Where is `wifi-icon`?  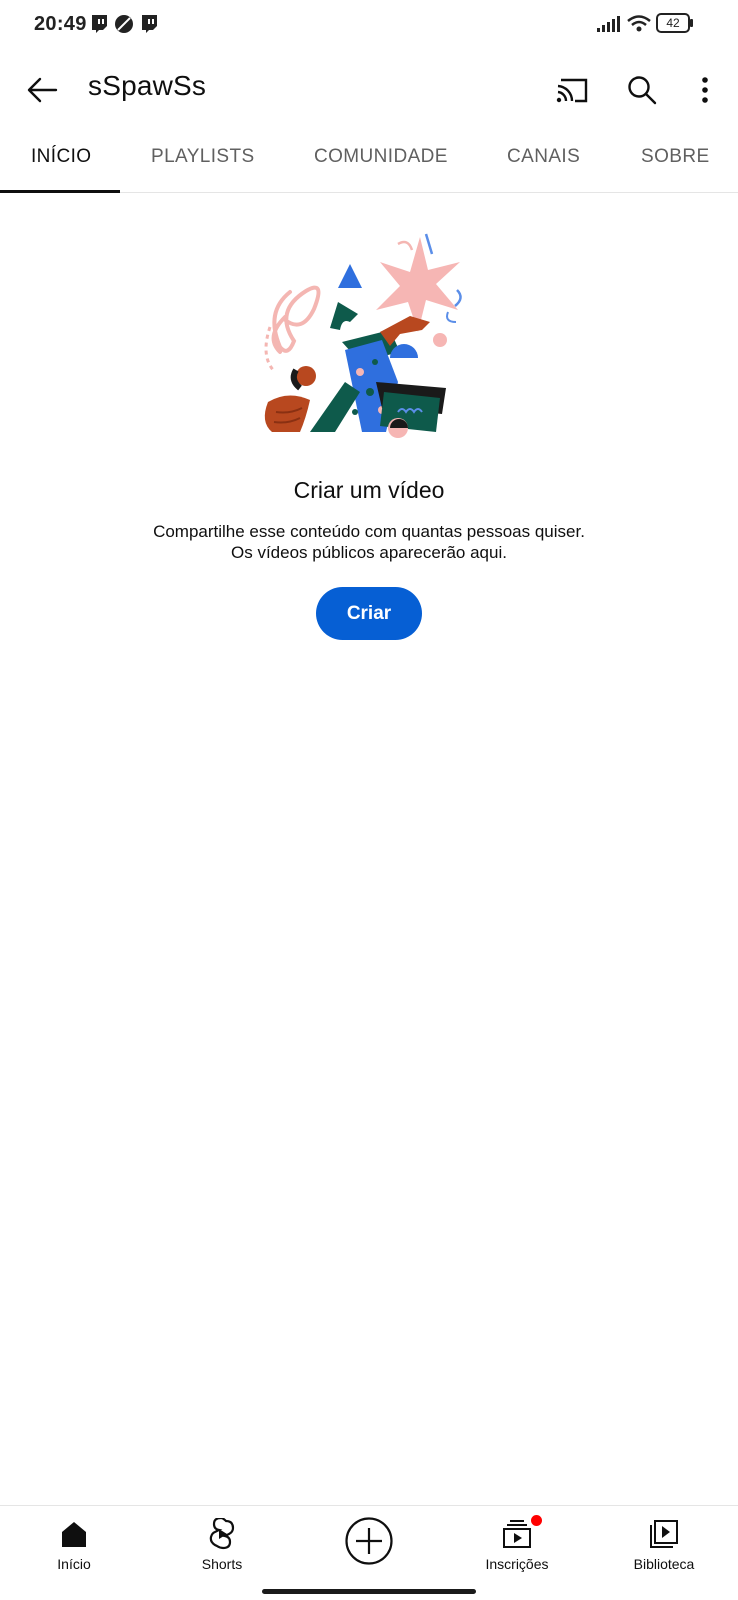
wifi-icon is located at coordinates (639, 23).